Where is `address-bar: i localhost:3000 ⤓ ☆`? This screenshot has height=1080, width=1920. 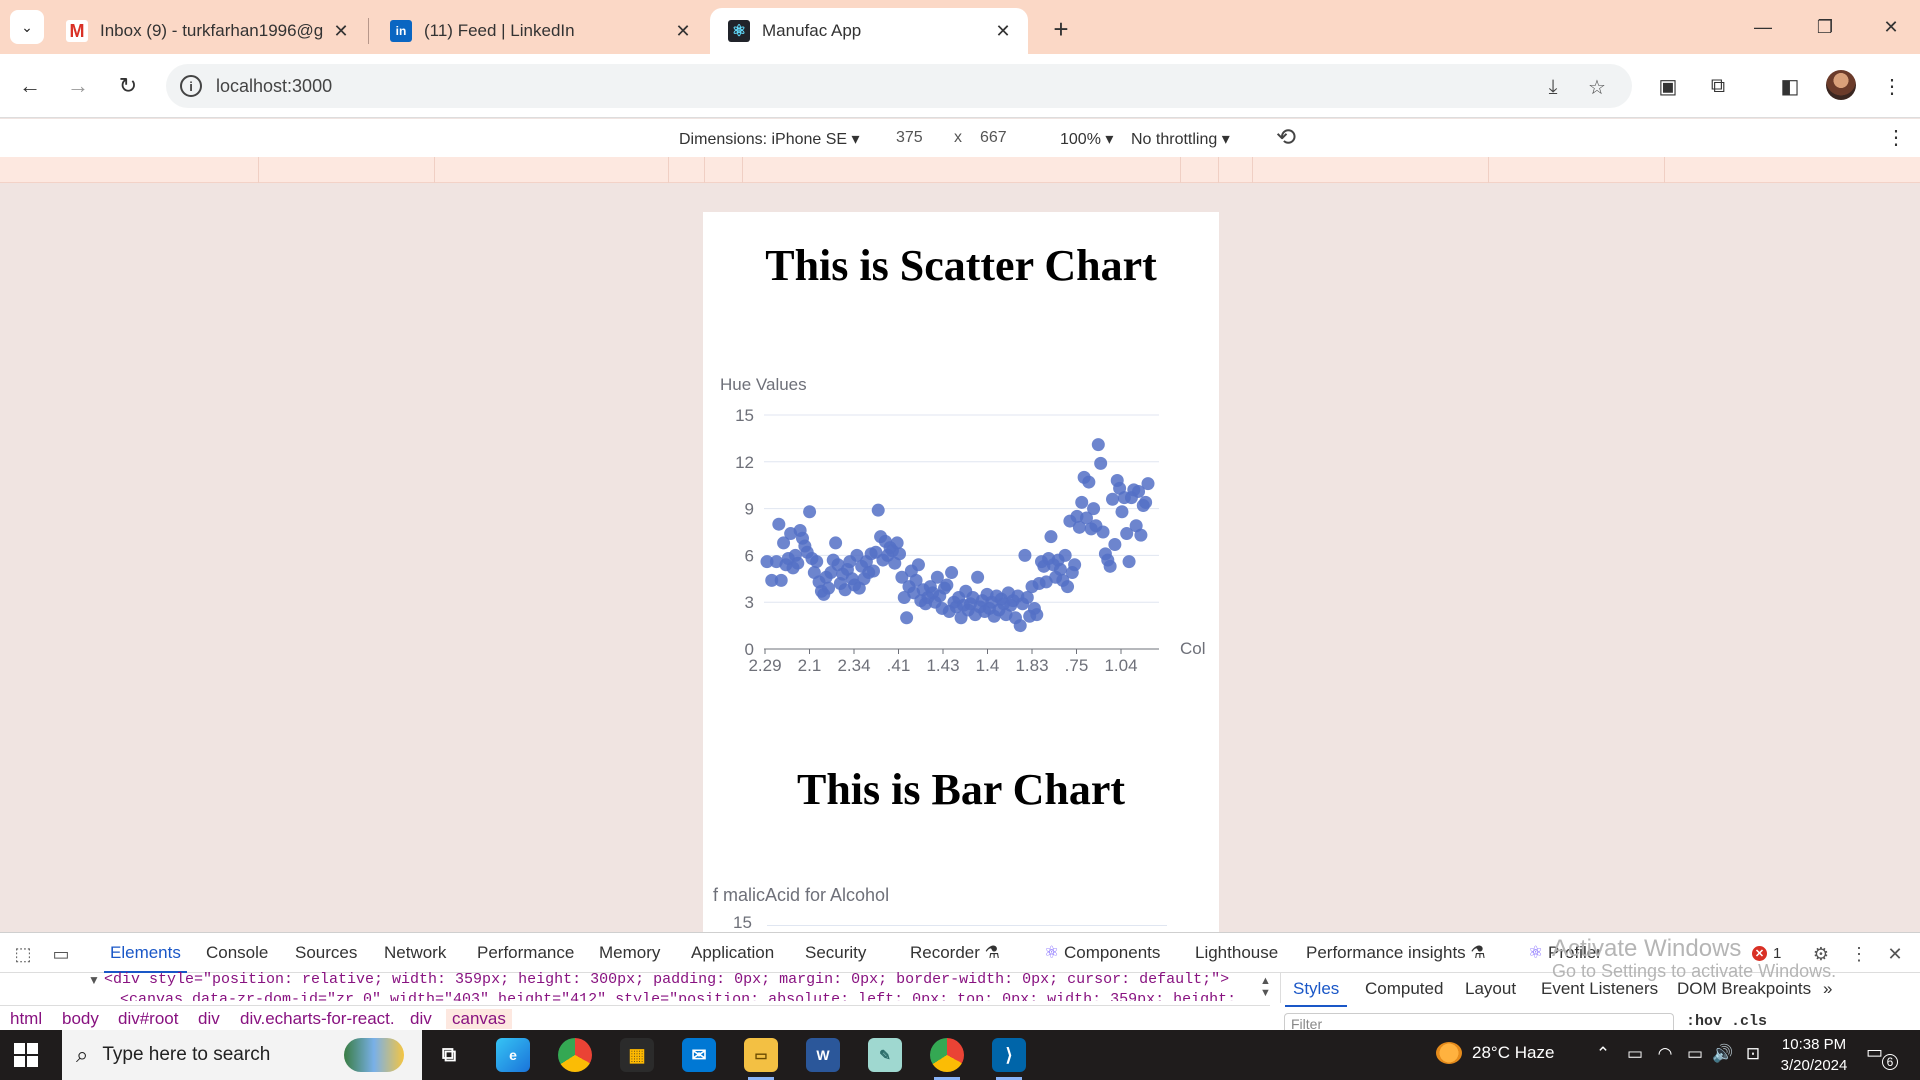 address-bar: i localhost:3000 ⤓ ☆ is located at coordinates (899, 86).